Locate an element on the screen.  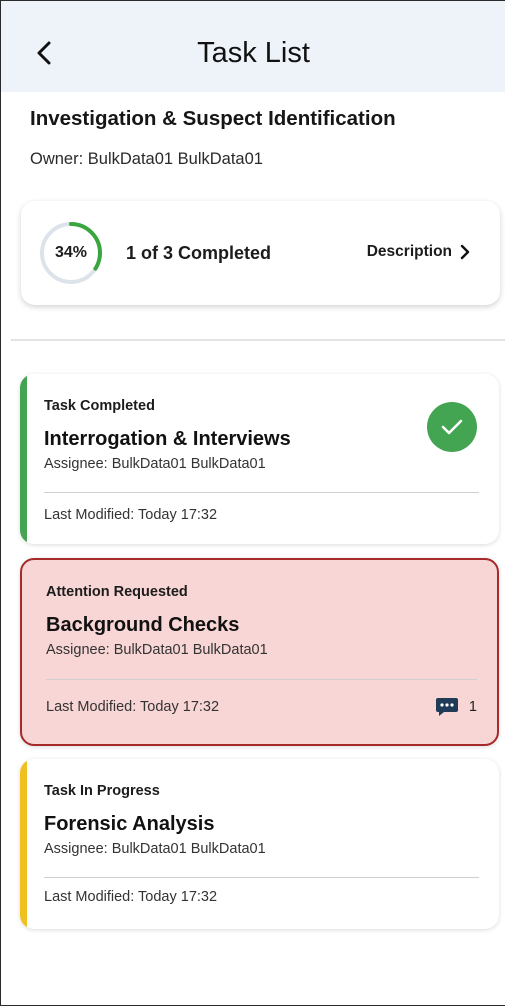
page-title: Task List is located at coordinates (253, 53).